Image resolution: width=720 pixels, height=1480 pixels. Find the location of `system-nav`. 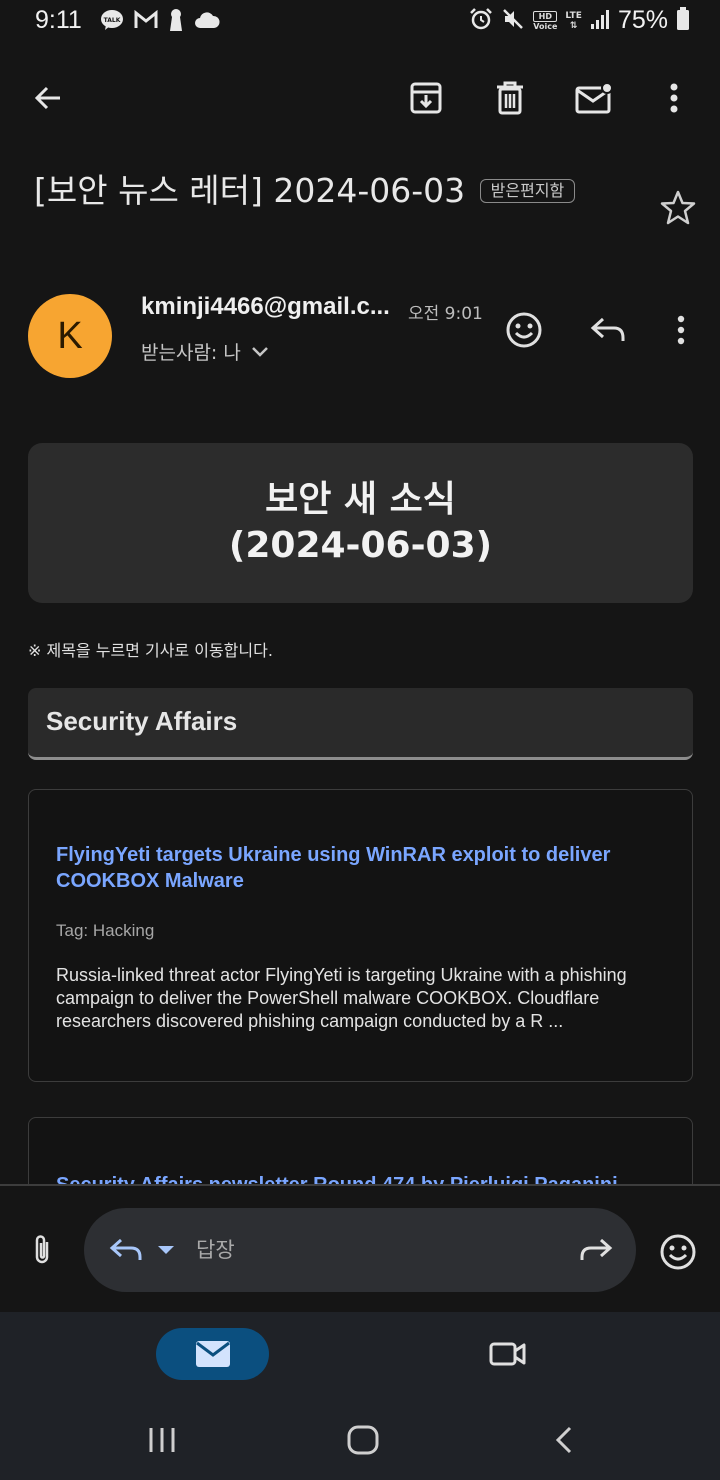

system-nav is located at coordinates (360, 1440).